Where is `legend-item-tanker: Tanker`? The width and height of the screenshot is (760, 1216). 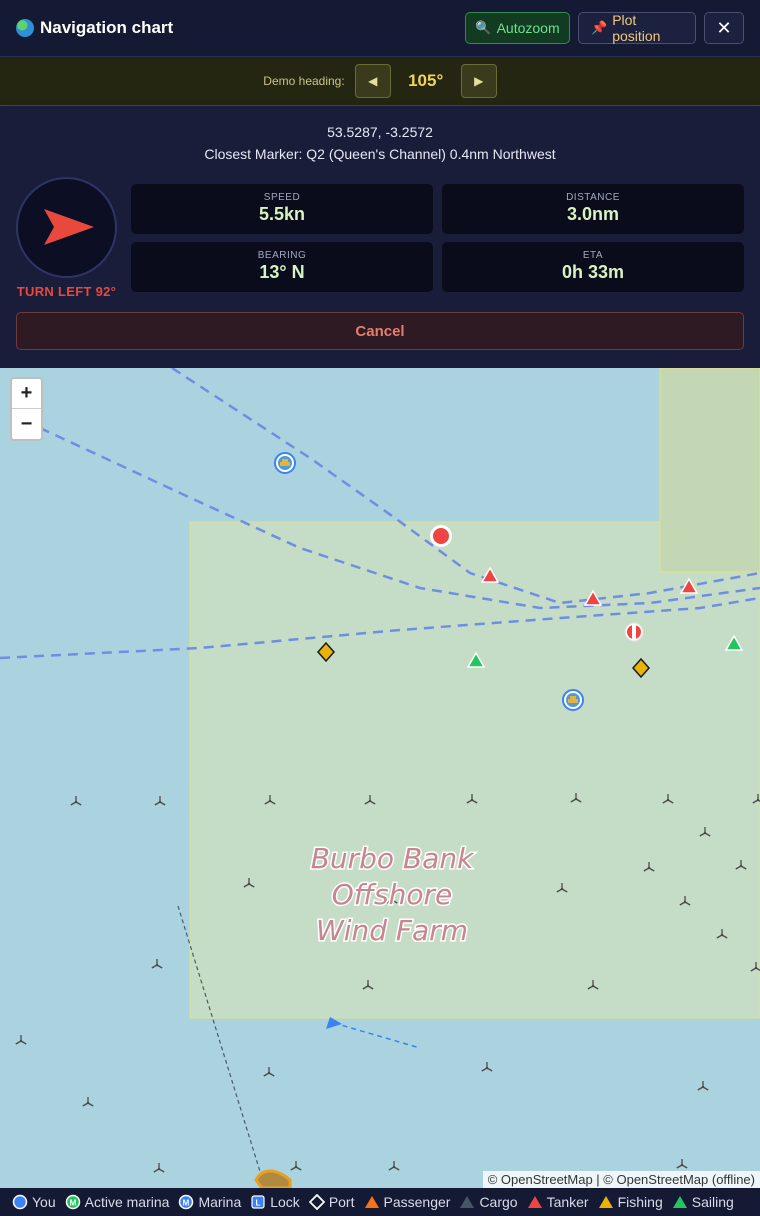 legend-item-tanker: Tanker is located at coordinates (558, 1202).